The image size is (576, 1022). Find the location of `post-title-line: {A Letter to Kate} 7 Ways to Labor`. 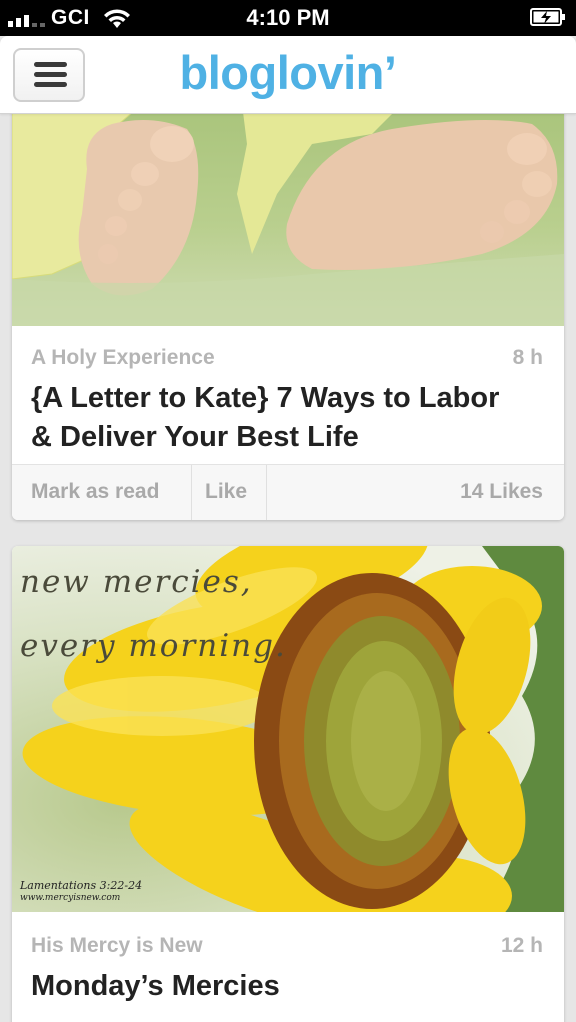

post-title-line: {A Letter to Kate} 7 Ways to Labor is located at coordinates (265, 398).